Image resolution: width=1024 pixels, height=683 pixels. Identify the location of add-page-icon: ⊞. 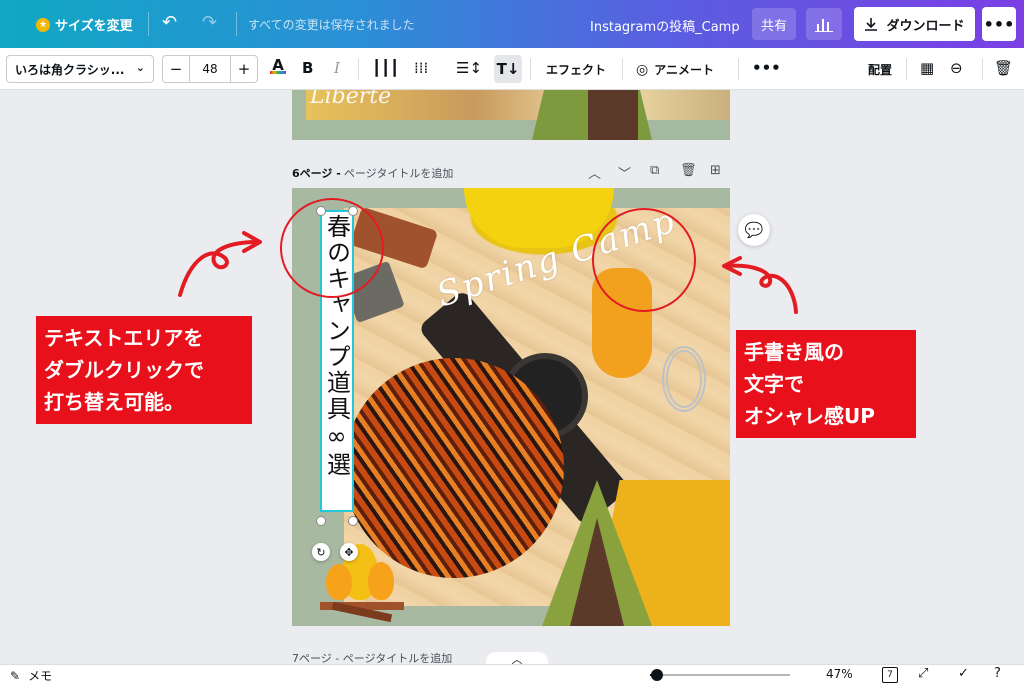
(715, 170).